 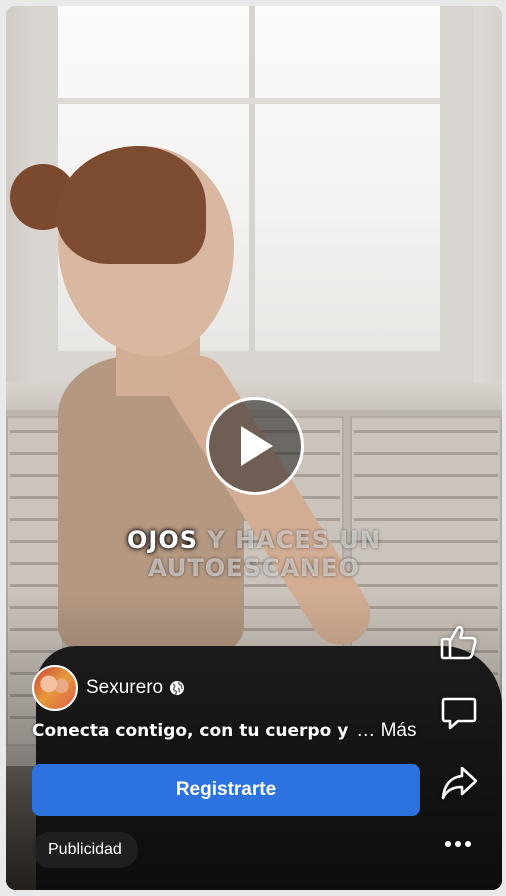 I want to click on comment-button, so click(x=459, y=713).